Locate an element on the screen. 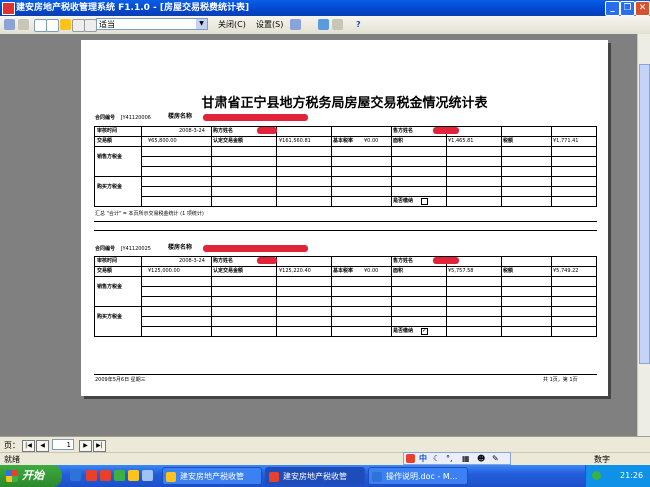 The width and height of the screenshot is (650, 487). clock: 21:26 is located at coordinates (631, 476).